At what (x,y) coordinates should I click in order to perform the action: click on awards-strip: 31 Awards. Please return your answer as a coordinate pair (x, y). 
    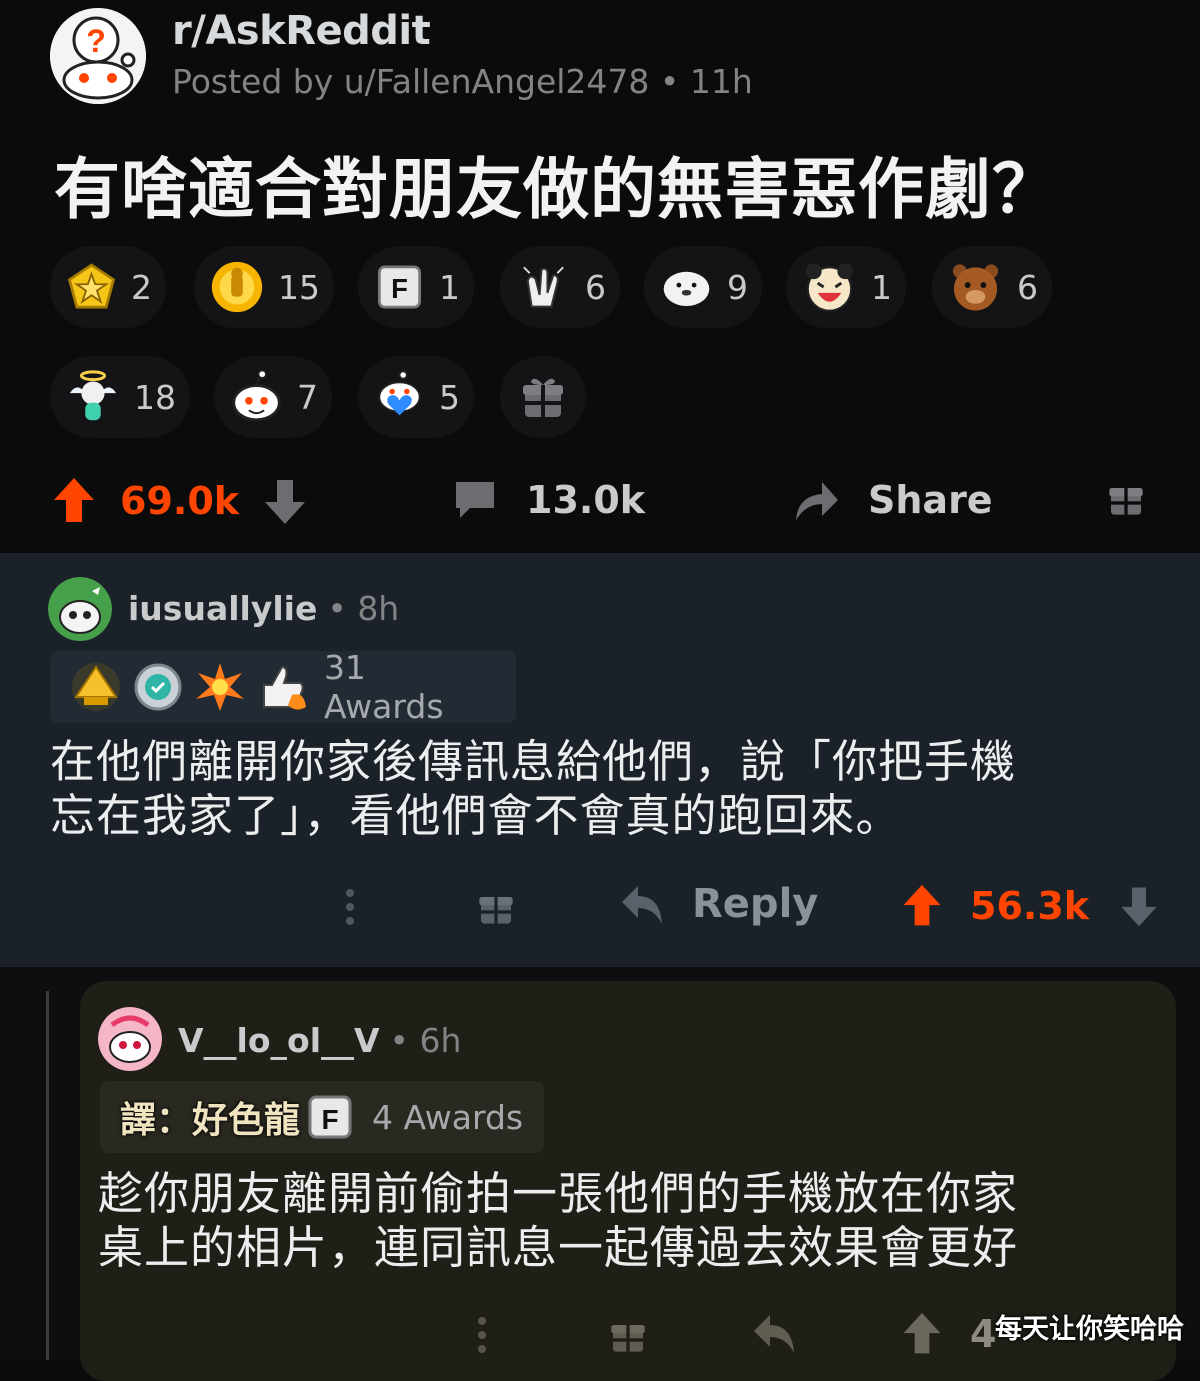
    Looking at the image, I should click on (283, 687).